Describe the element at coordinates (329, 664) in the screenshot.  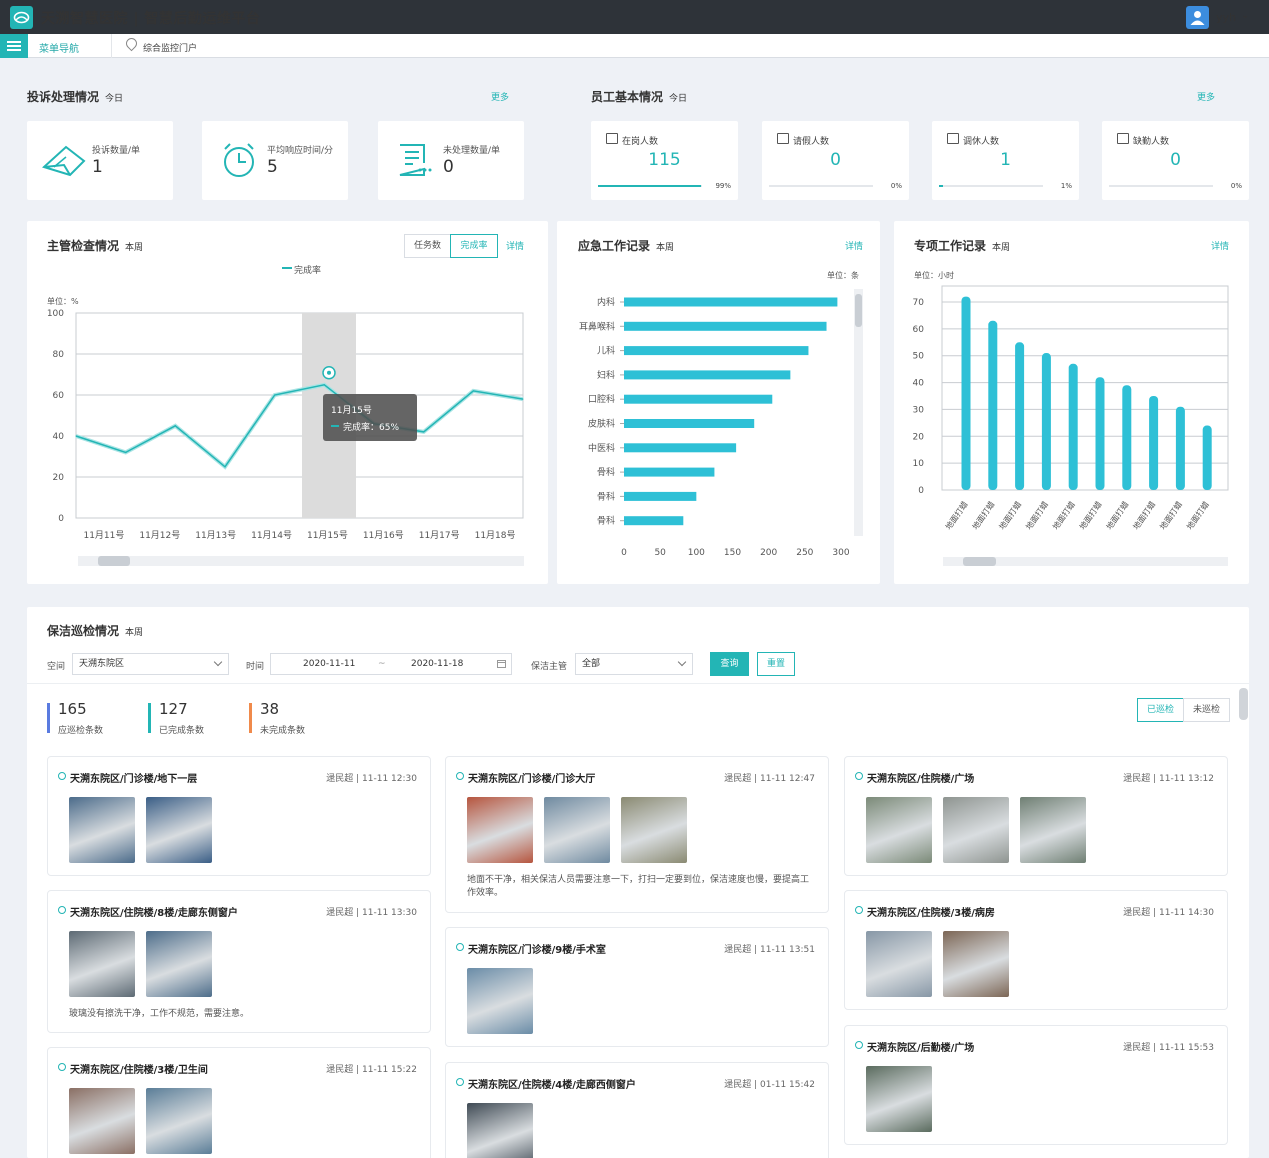
I see `date-from: 2020-11-11` at that location.